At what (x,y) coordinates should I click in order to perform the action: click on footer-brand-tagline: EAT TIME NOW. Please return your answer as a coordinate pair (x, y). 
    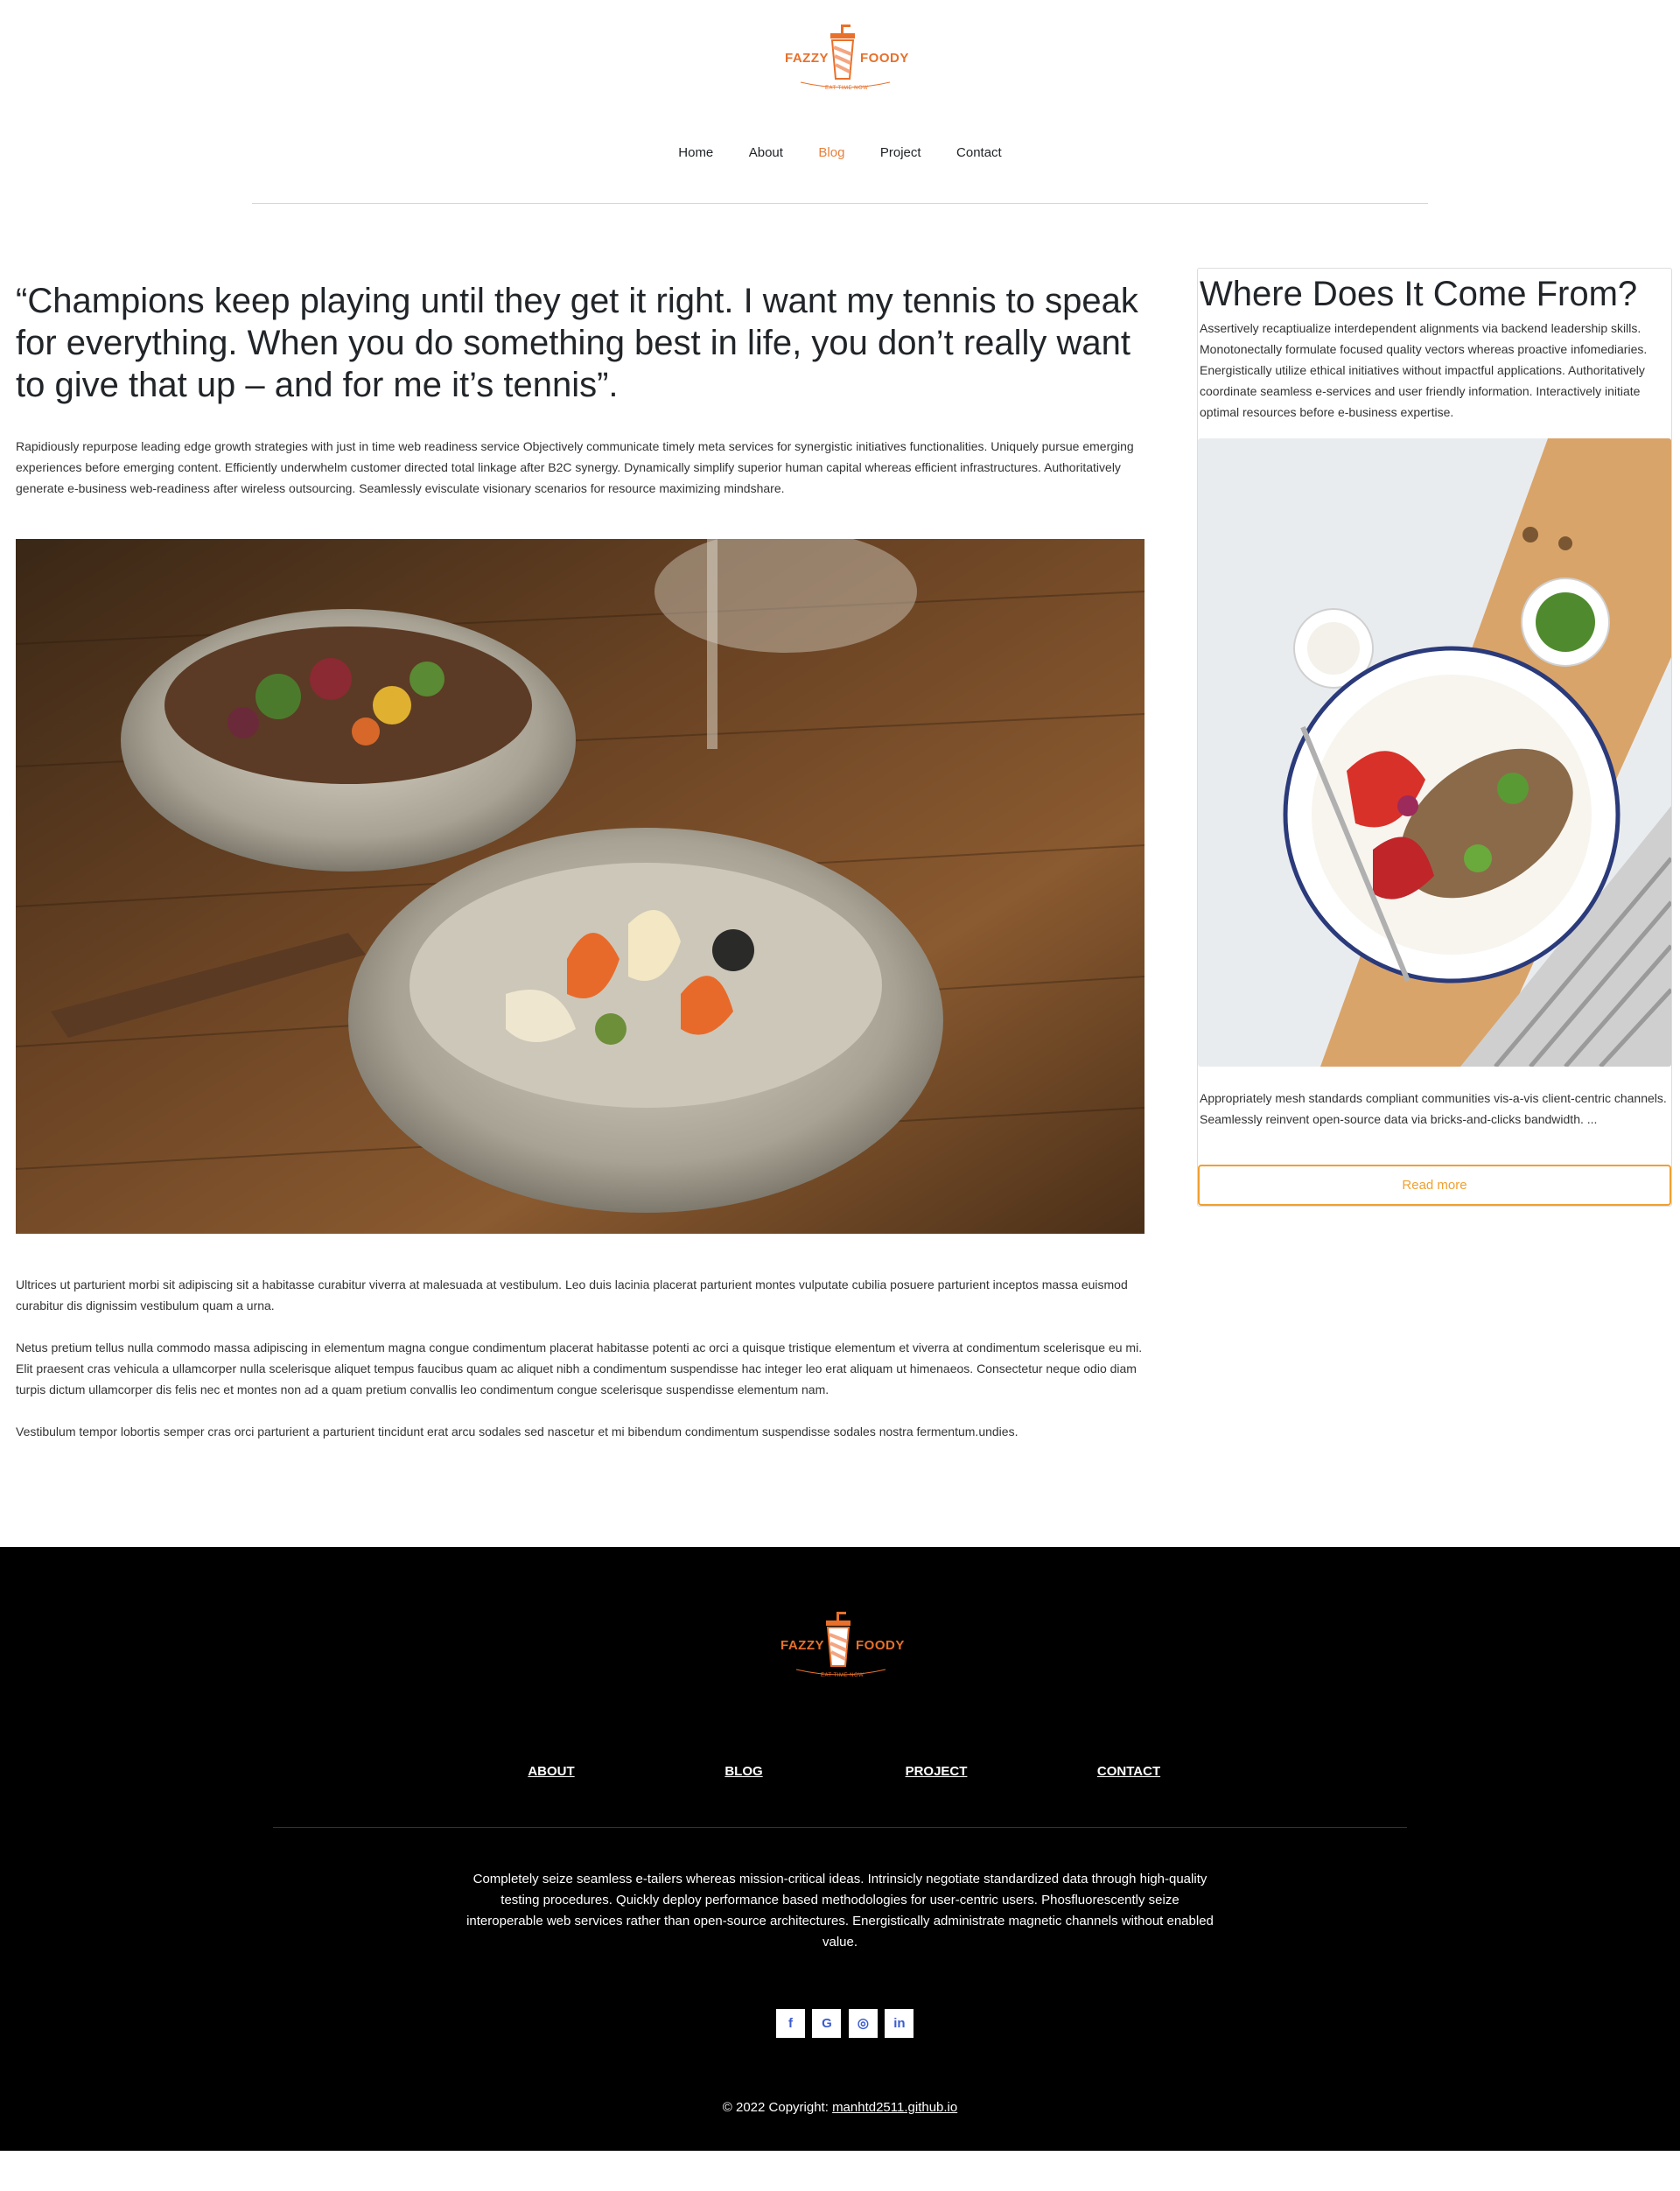
    Looking at the image, I should click on (842, 1675).